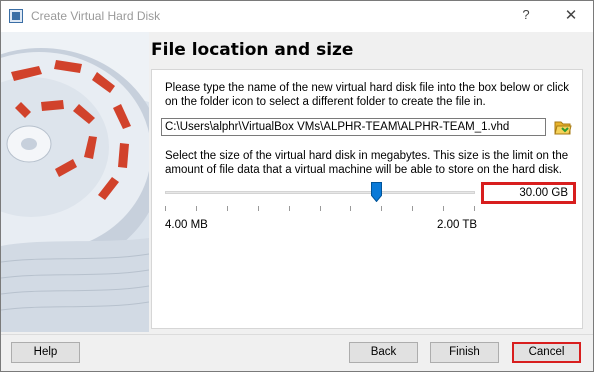 This screenshot has height=372, width=594. What do you see at coordinates (571, 17) in the screenshot?
I see `close-icon: ✕` at bounding box center [571, 17].